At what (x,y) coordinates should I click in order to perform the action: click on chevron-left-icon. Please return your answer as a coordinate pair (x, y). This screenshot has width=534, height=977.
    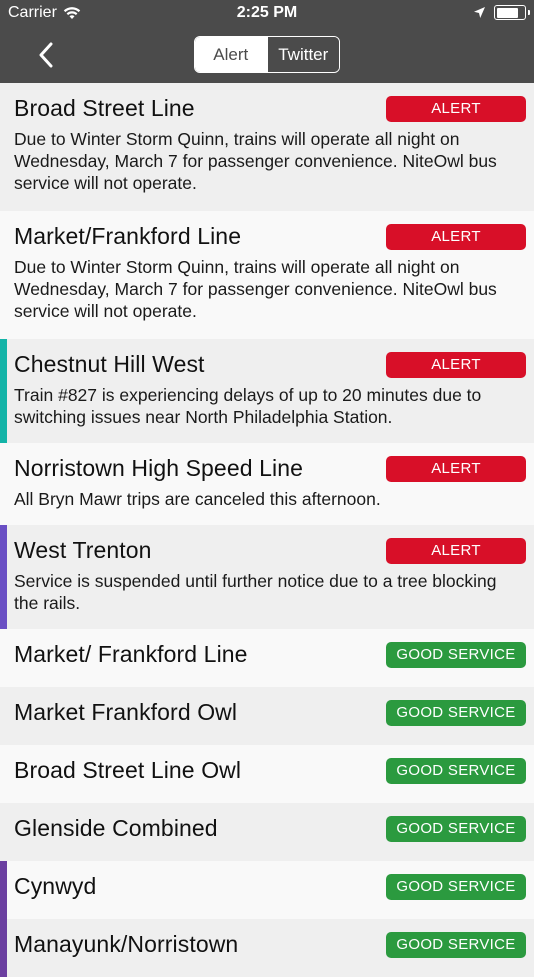
    Looking at the image, I should click on (46, 55).